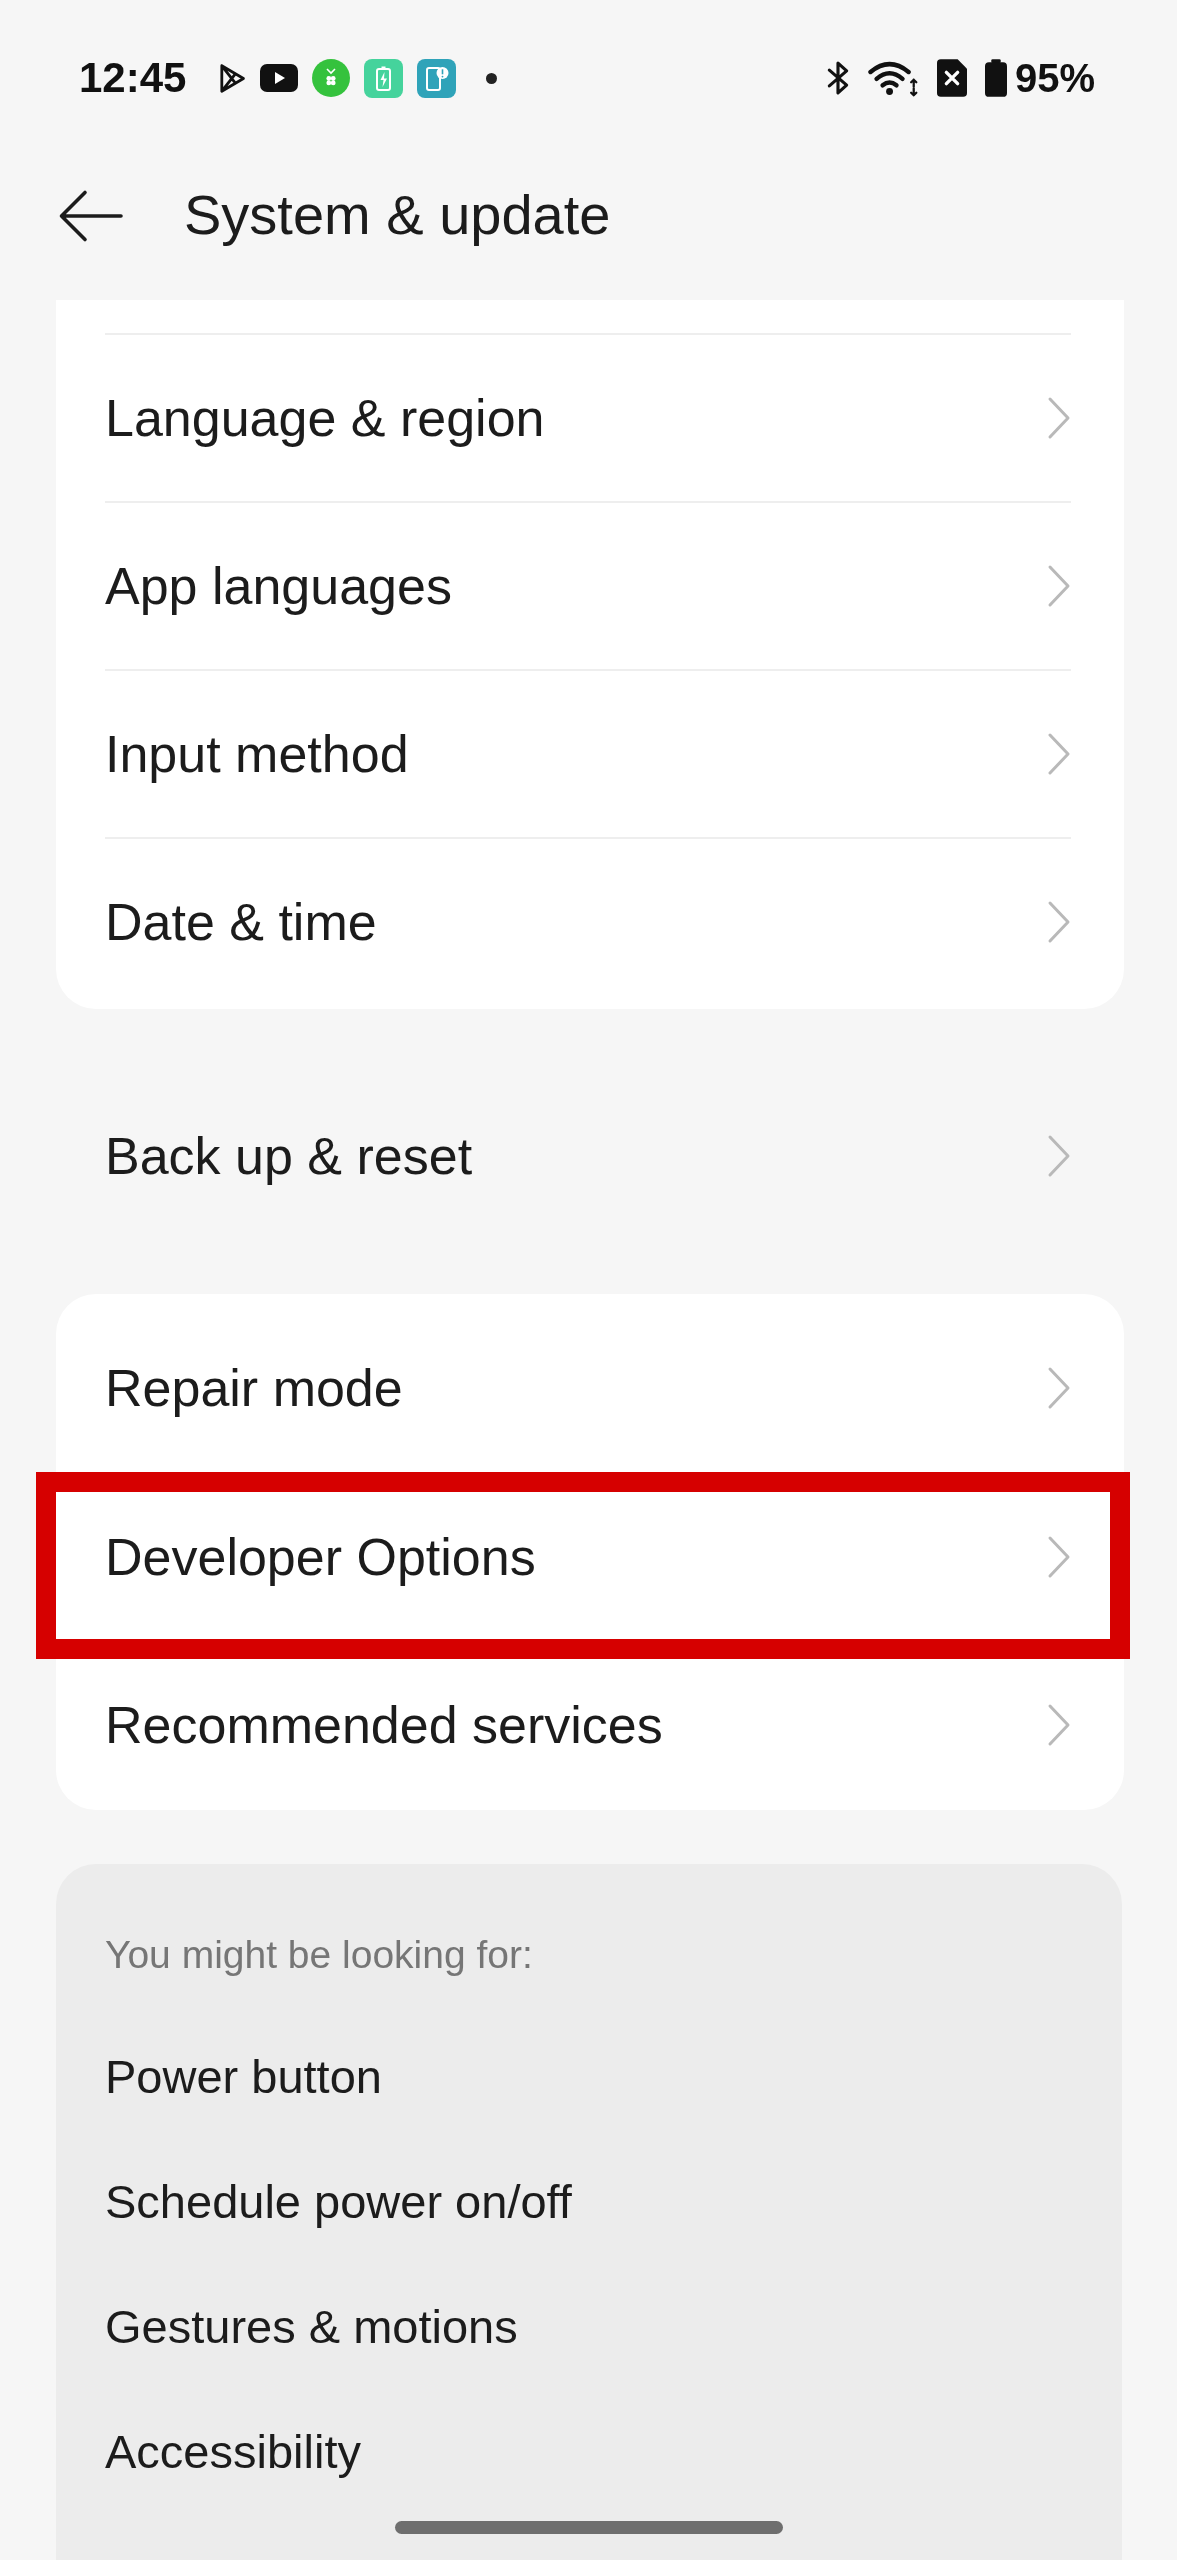 Image resolution: width=1177 pixels, height=2560 pixels. I want to click on back-button, so click(91, 216).